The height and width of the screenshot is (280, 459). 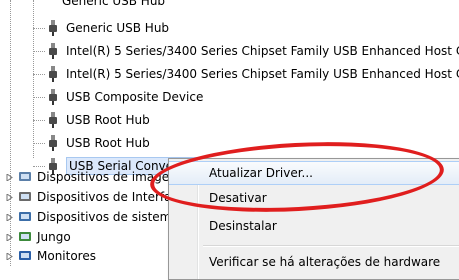 I want to click on menu-item-scan-hardware: Verificar se há alterações de hardware, so click(x=314, y=262).